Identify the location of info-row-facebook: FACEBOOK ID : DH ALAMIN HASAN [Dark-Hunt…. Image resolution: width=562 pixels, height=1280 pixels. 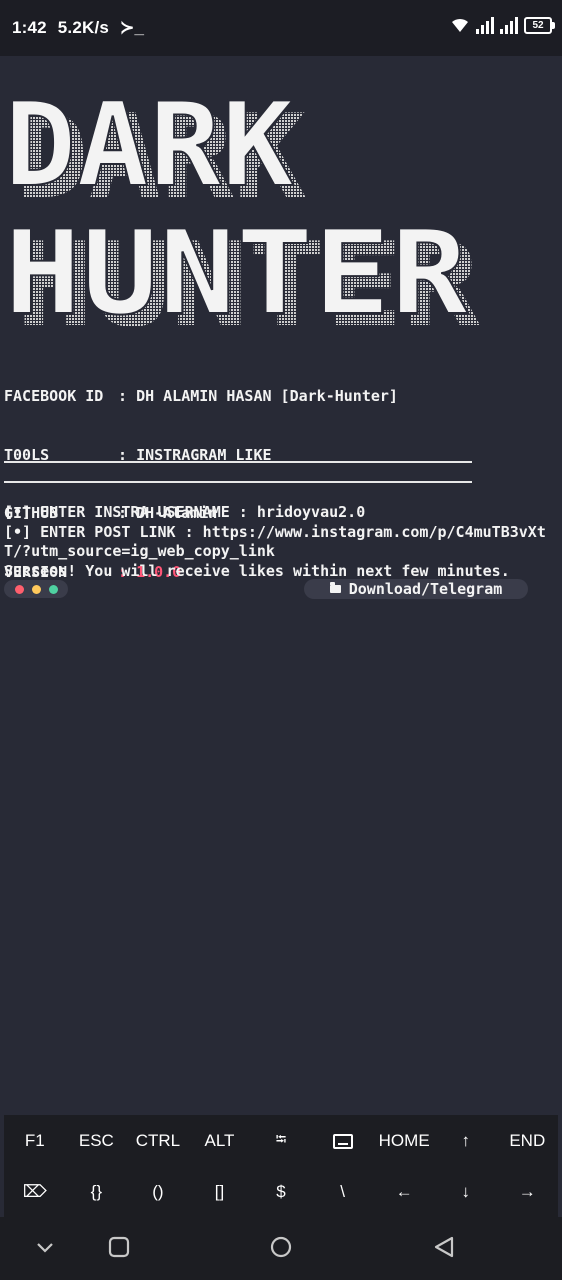
(201, 397).